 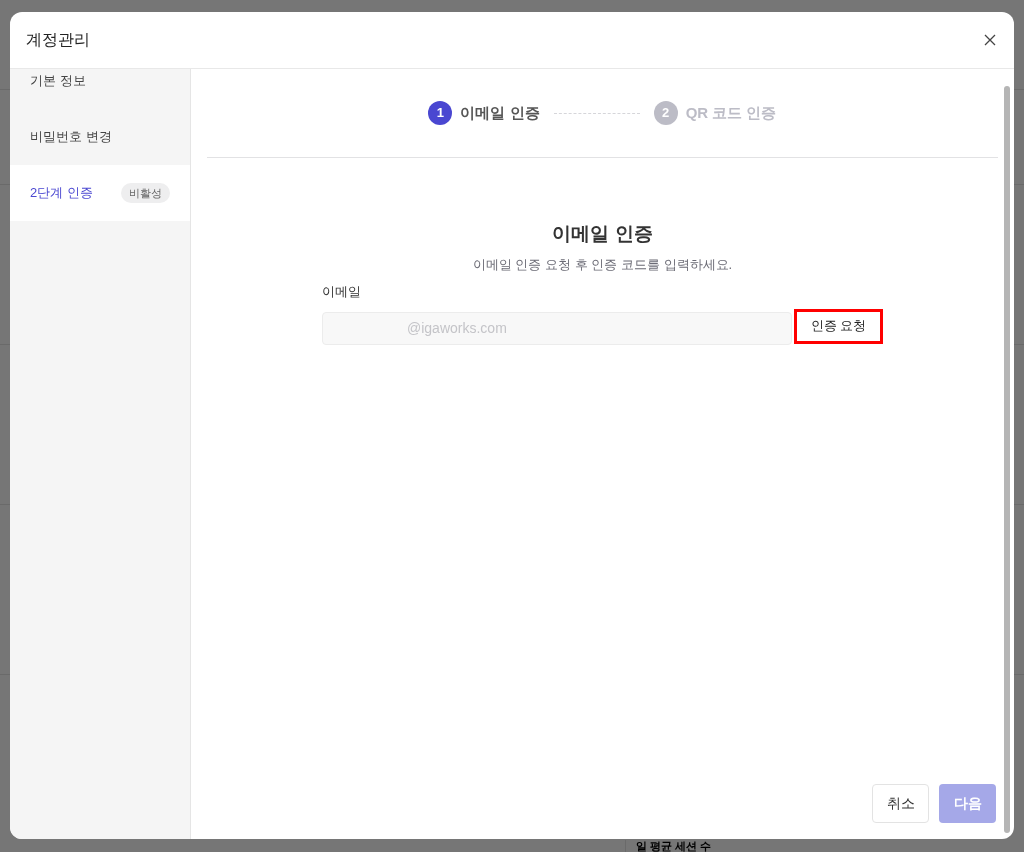 What do you see at coordinates (440, 113) in the screenshot?
I see `step-number: 1` at bounding box center [440, 113].